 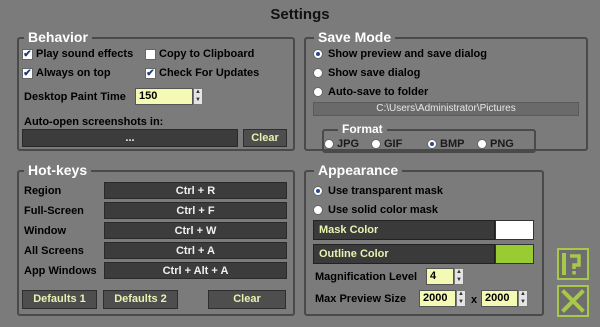 What do you see at coordinates (358, 170) in the screenshot?
I see `appearance-legend: Appearance` at bounding box center [358, 170].